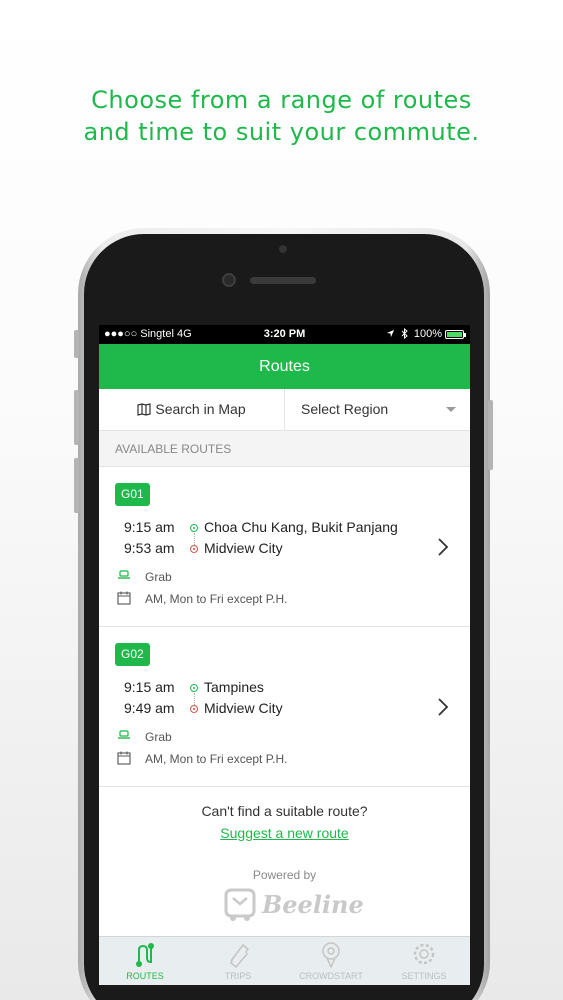  I want to click on page-title: Routes, so click(284, 366).